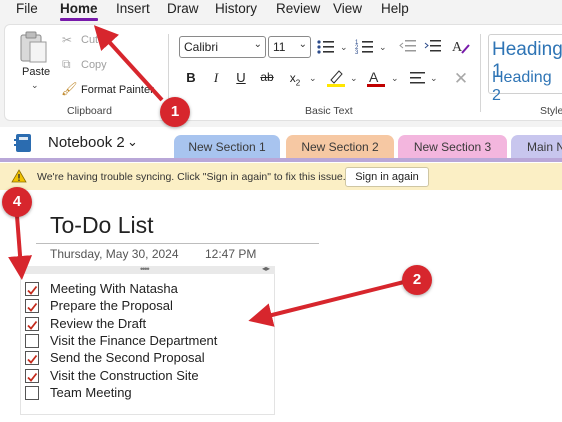  I want to click on increase-indent-icon, so click(433, 46).